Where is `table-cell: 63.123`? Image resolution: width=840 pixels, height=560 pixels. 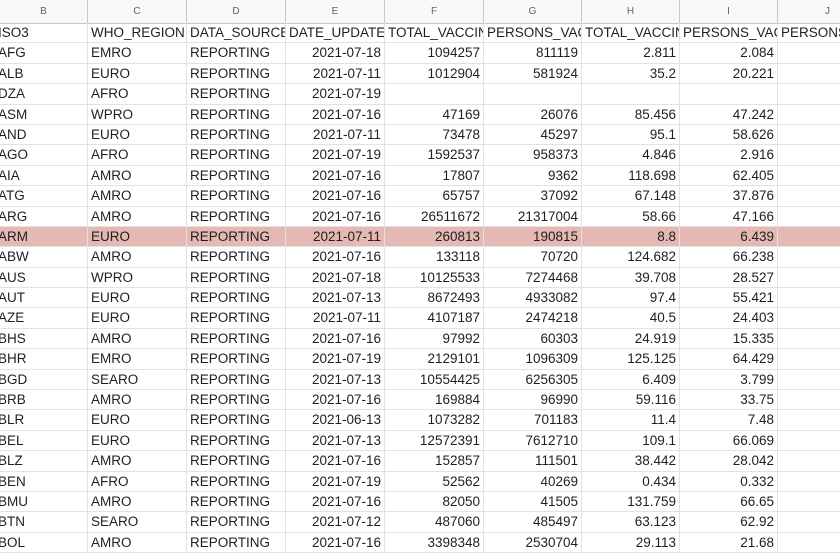
table-cell: 63.123 is located at coordinates (631, 522).